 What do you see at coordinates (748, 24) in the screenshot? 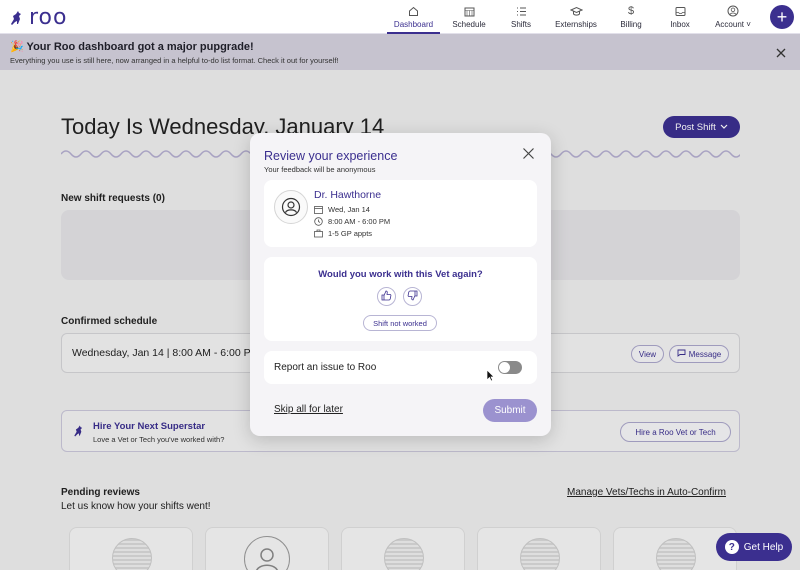
I see `chevron-down-icon: ˅` at bounding box center [748, 24].